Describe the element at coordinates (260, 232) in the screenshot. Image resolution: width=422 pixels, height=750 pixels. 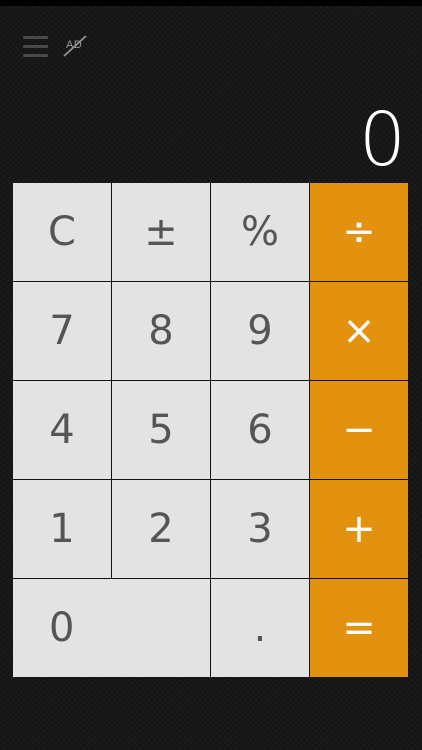
I see `percent-button: %` at that location.